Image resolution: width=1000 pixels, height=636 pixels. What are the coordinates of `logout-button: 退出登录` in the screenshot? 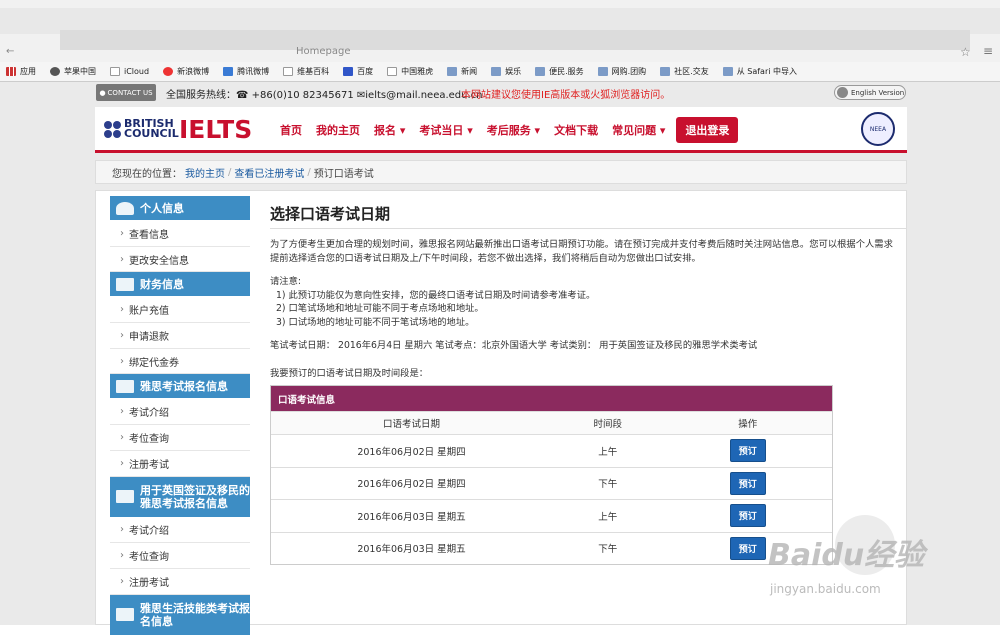 It's located at (707, 130).